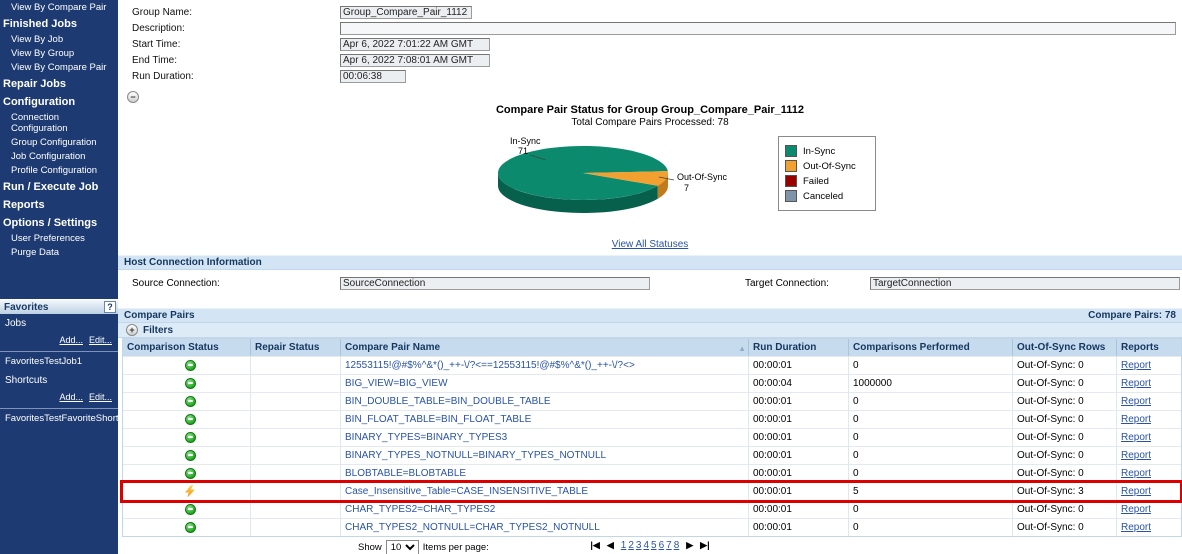  Describe the element at coordinates (1065, 347) in the screenshot. I see `column-header: Out-Of-Sync Rows` at that location.